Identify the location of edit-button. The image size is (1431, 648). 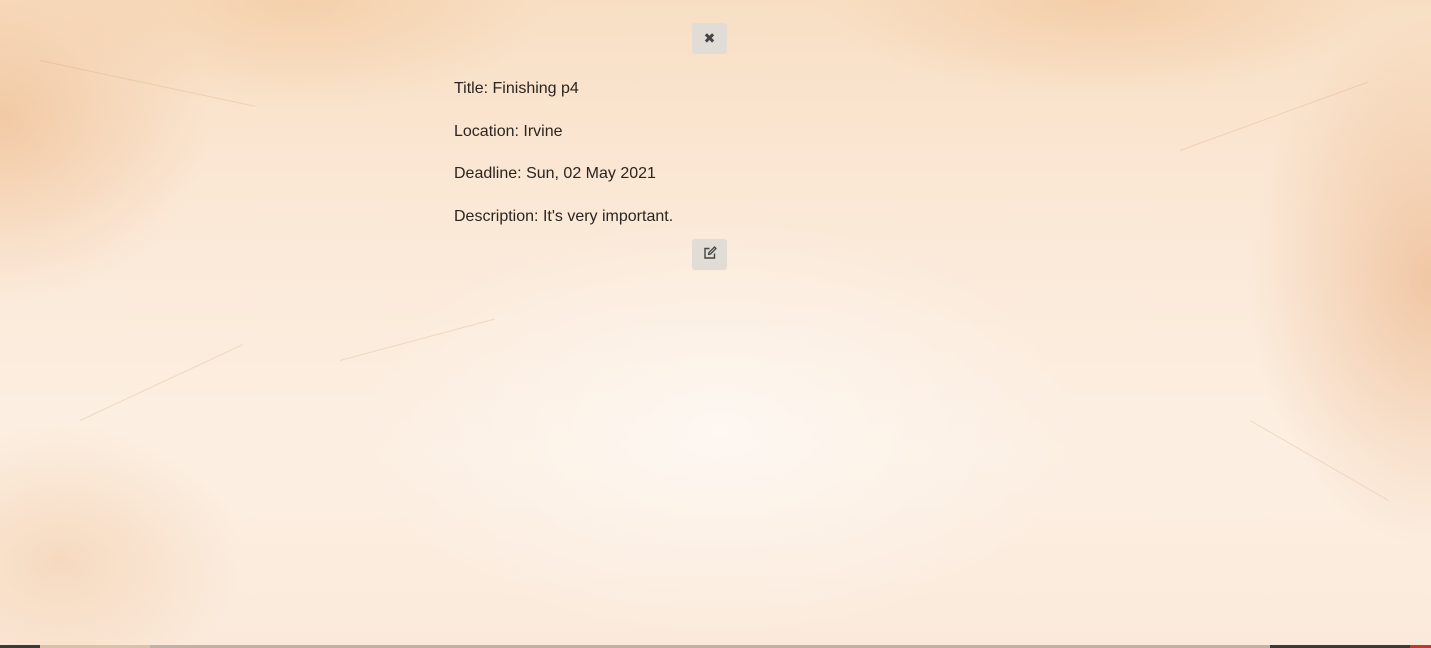
(709, 254).